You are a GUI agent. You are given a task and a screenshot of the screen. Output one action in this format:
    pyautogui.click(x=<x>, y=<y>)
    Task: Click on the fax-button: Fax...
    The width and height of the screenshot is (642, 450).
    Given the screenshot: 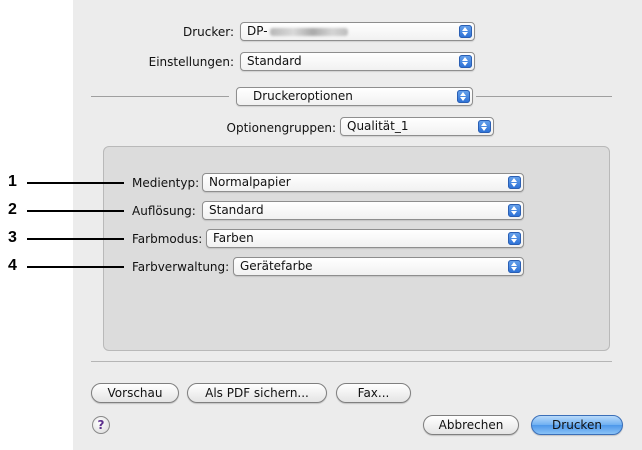 What is the action you would take?
    pyautogui.click(x=373, y=393)
    